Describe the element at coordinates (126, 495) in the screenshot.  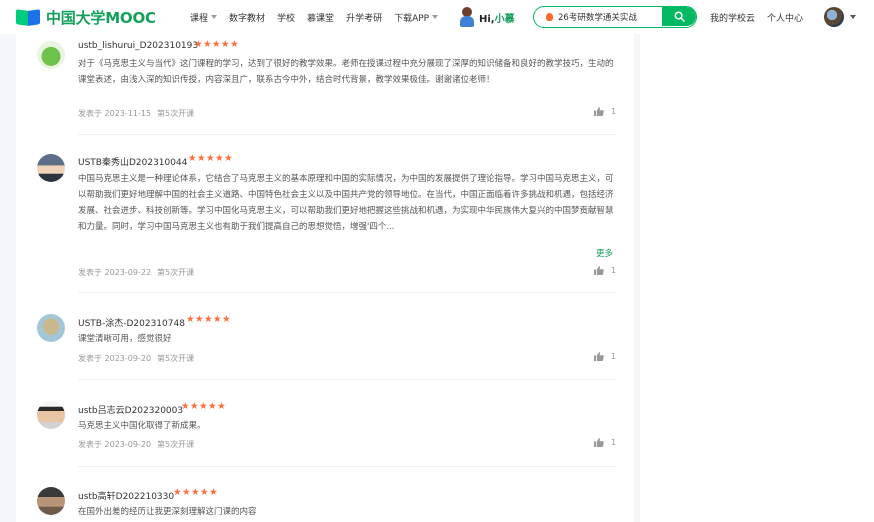
I see `reviewer-name: ustb高轩D202210330` at that location.